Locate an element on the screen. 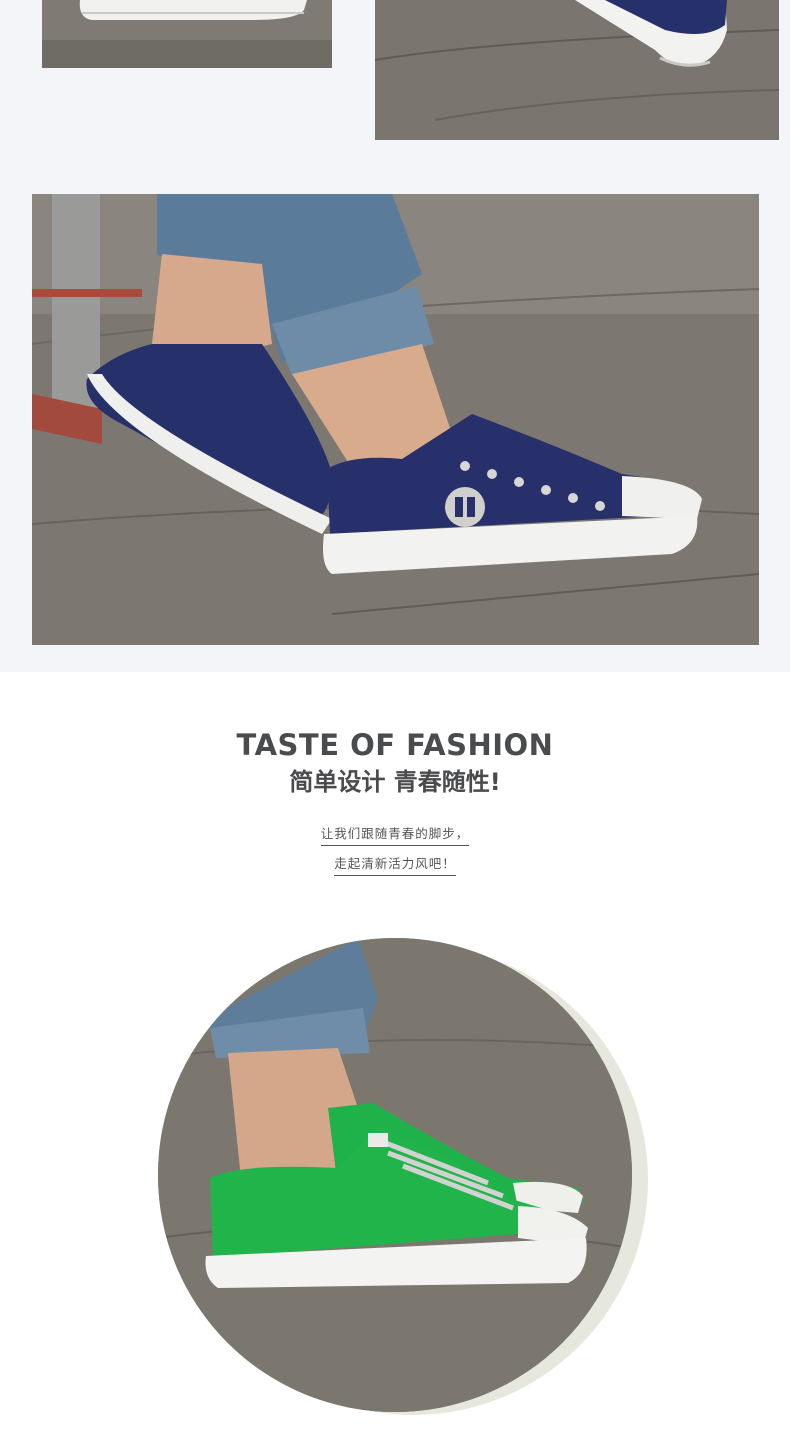 The width and height of the screenshot is (790, 1455). tagline-line-1-text: 让我们跟随青春的脚步， is located at coordinates (395, 834).